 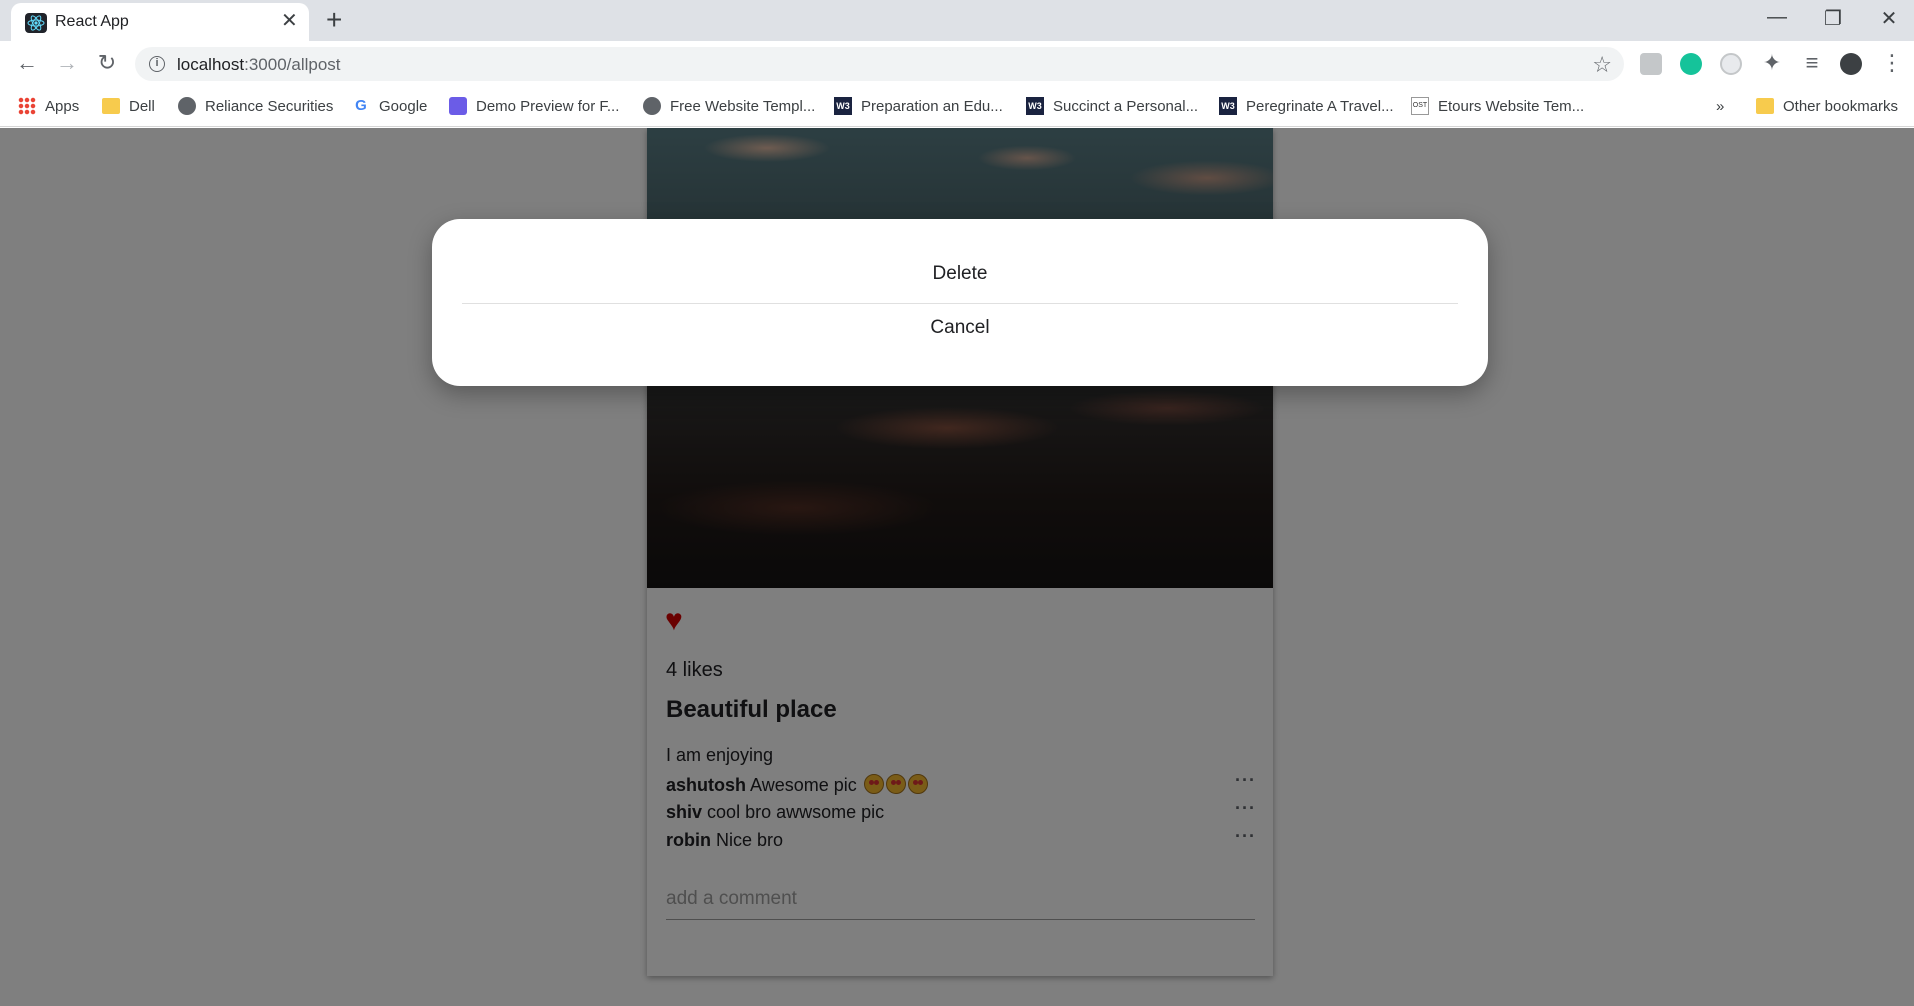 What do you see at coordinates (255, 106) in the screenshot?
I see `bookmark-reliance: Reliance Securities` at bounding box center [255, 106].